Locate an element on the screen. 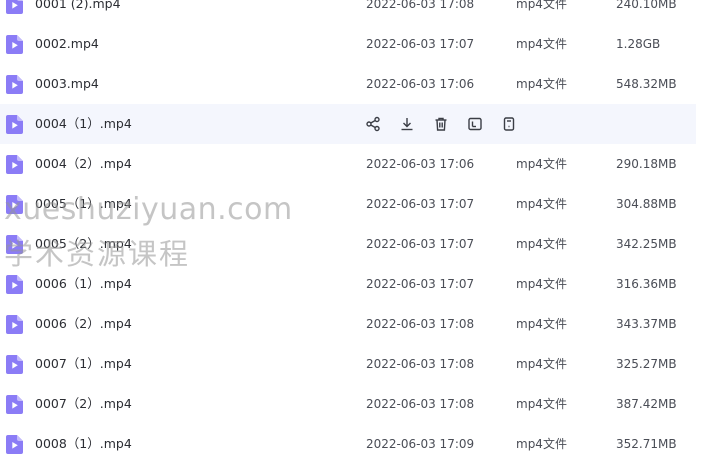 This screenshot has height=462, width=721. more-icon is located at coordinates (509, 124).